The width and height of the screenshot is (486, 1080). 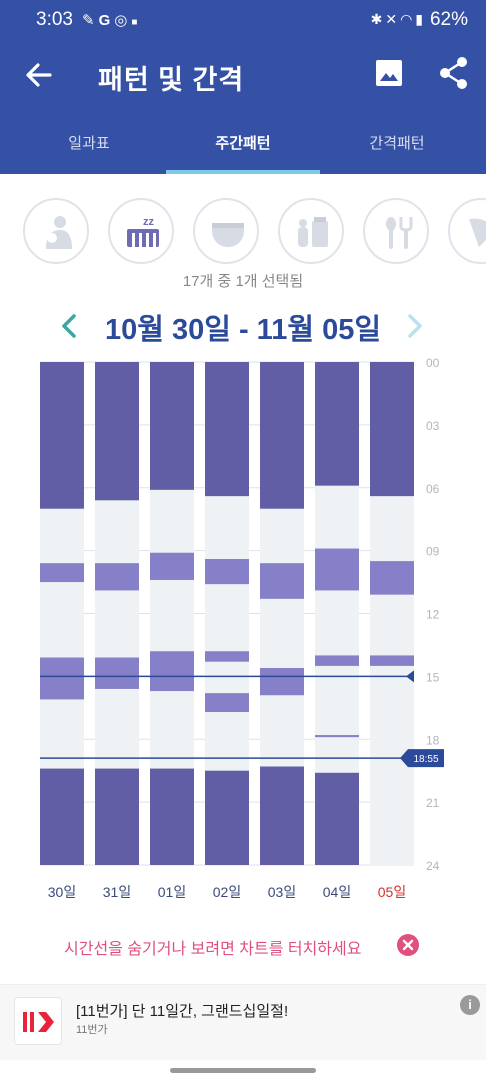 I want to click on bottle-icon, so click(x=313, y=232).